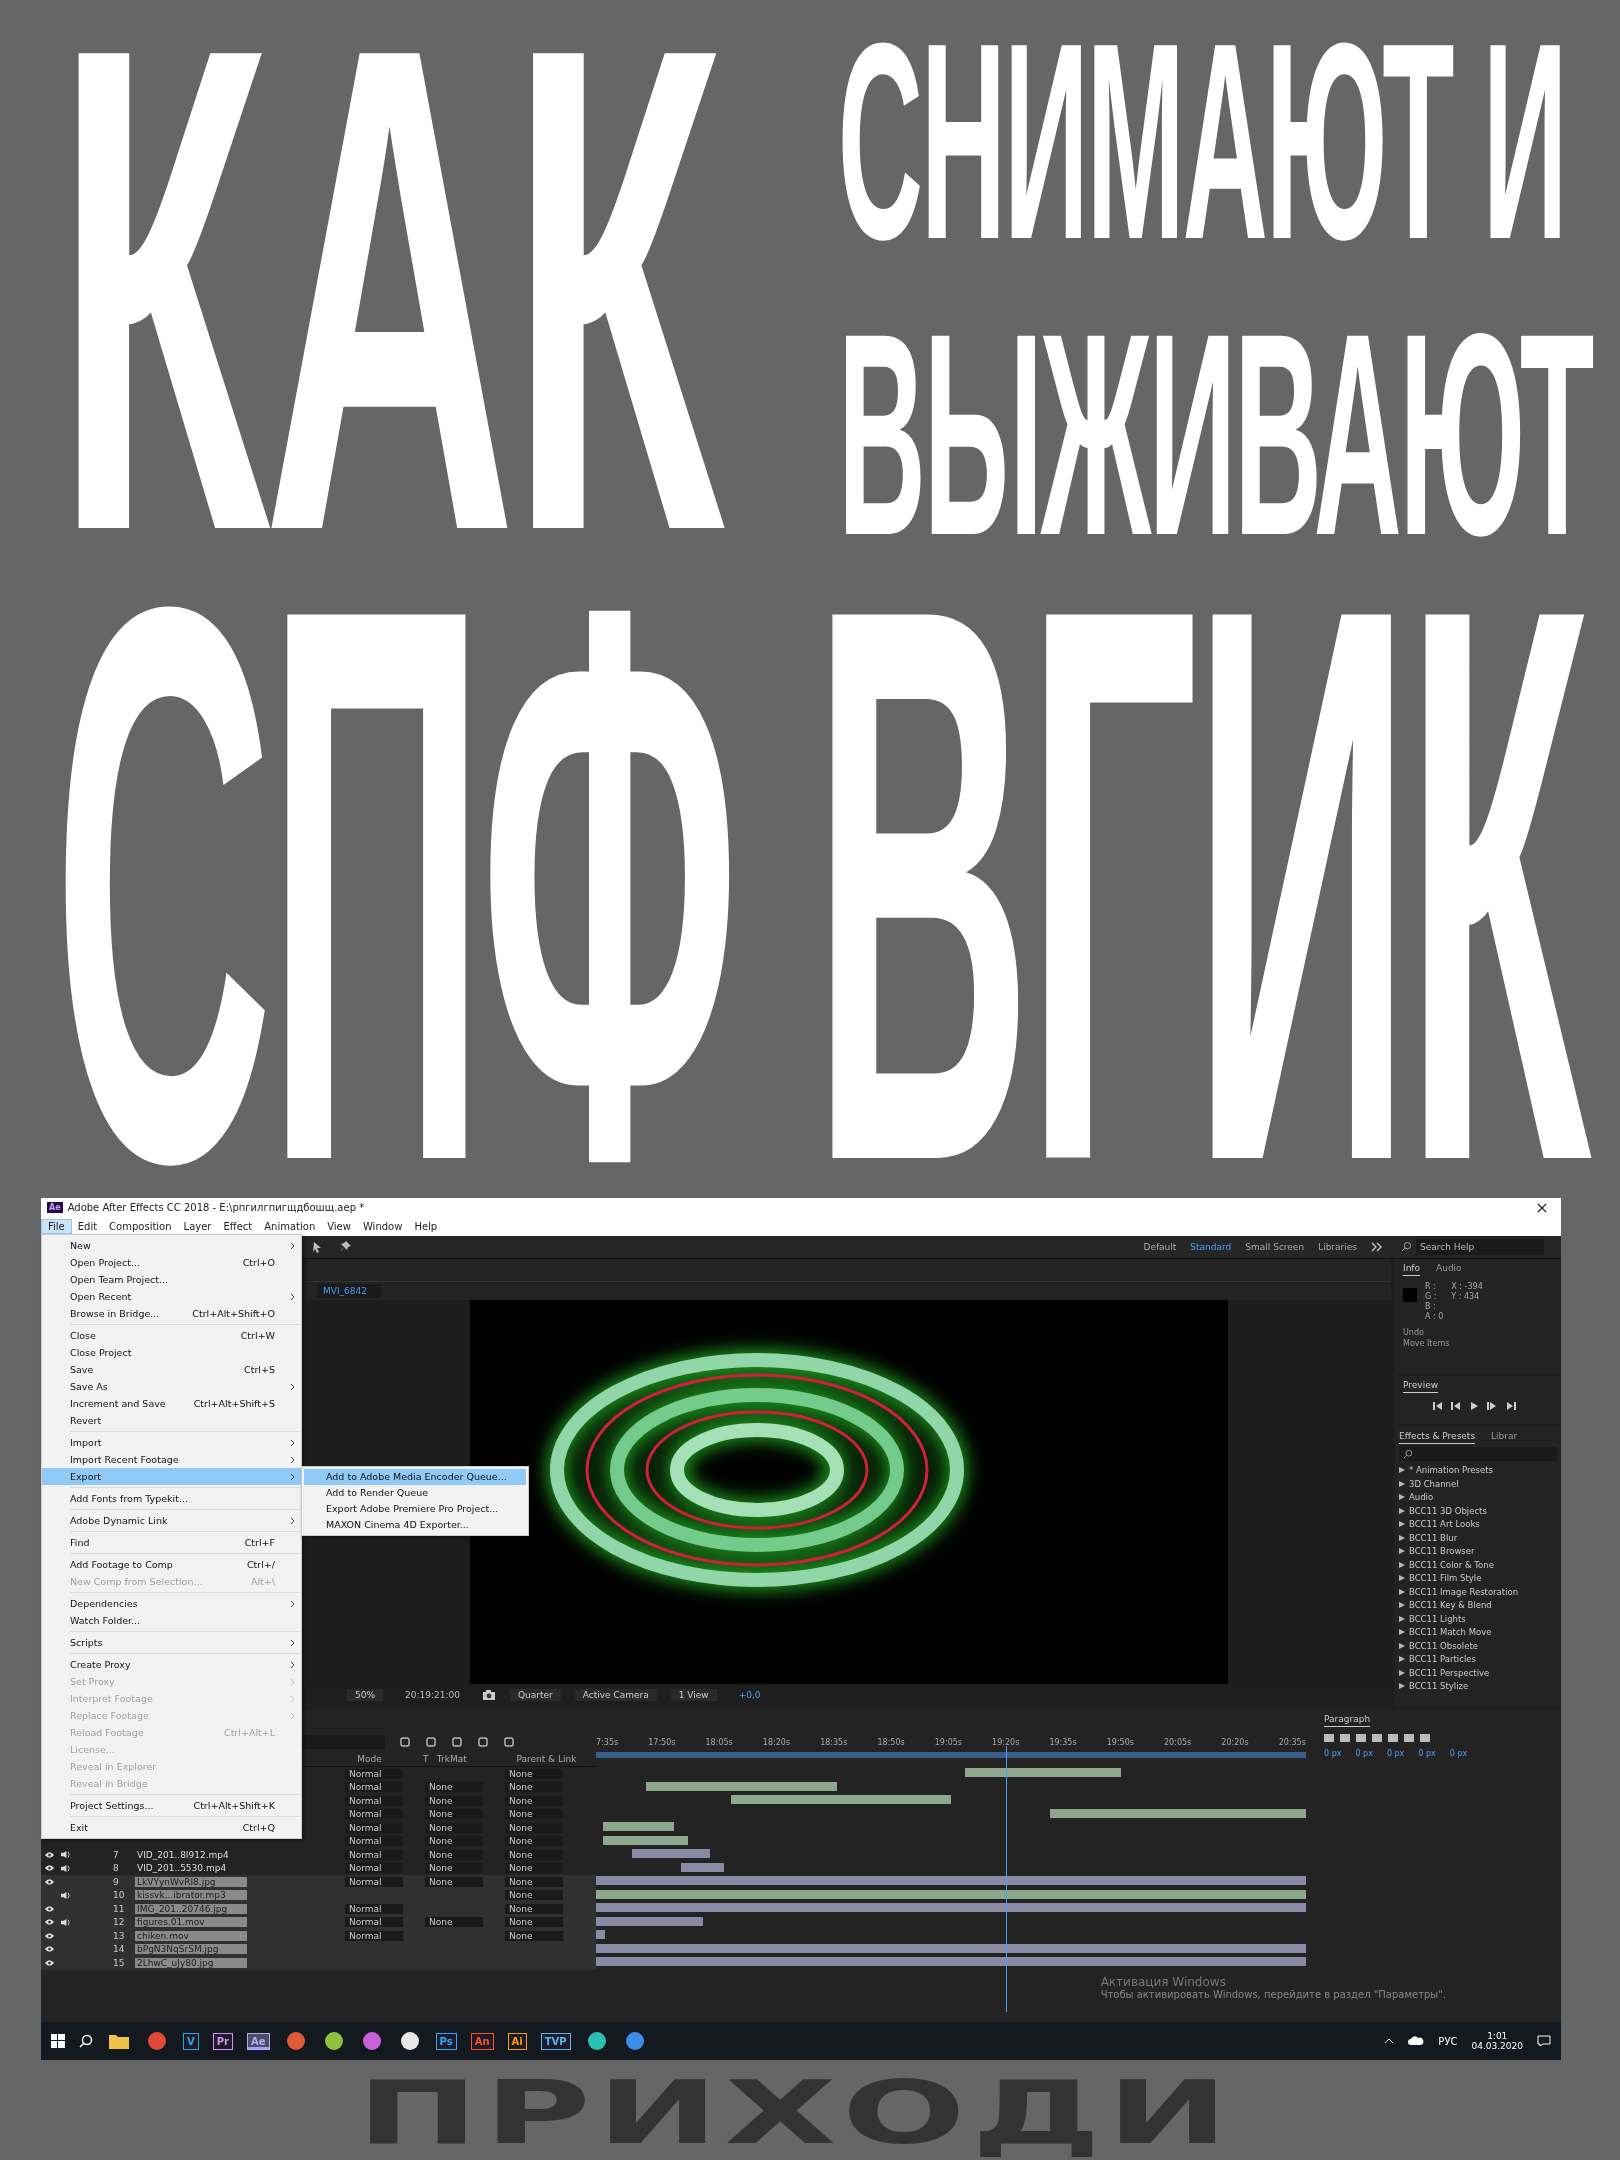 This screenshot has width=1620, height=2160. What do you see at coordinates (171, 1542) in the screenshot?
I see `menu-item: Find Ctrl+F` at bounding box center [171, 1542].